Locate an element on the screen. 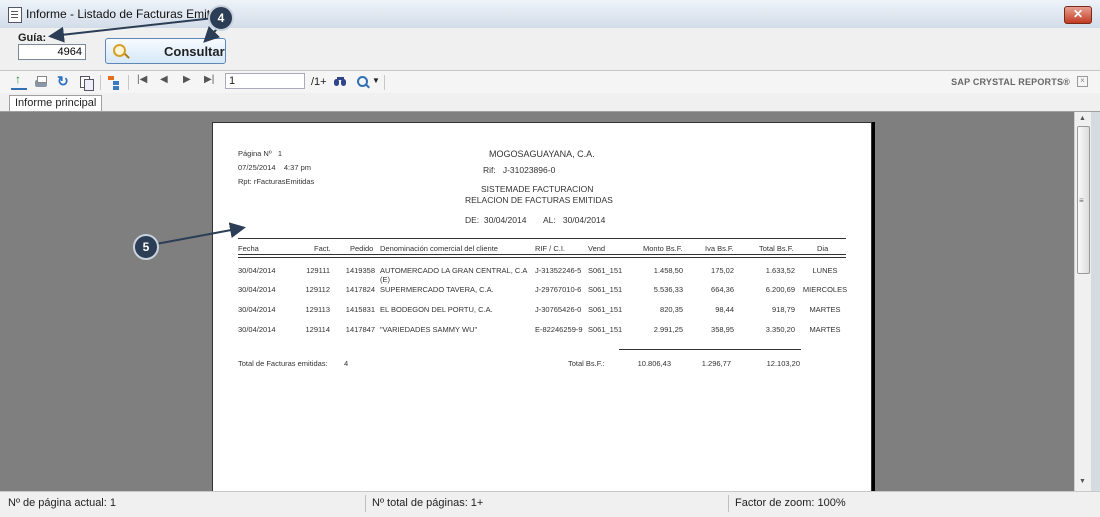  viewer-toolbar: |◀ ◀ ▶ ▶| 1 /1+ ▼ SAP CRYSTAL REPORTS® × is located at coordinates (550, 82).